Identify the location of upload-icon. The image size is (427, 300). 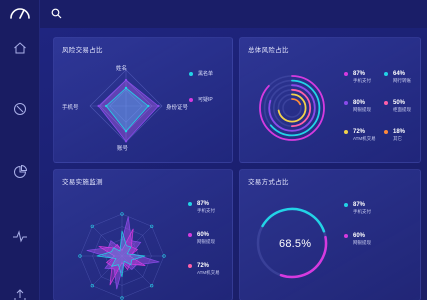
(20, 294).